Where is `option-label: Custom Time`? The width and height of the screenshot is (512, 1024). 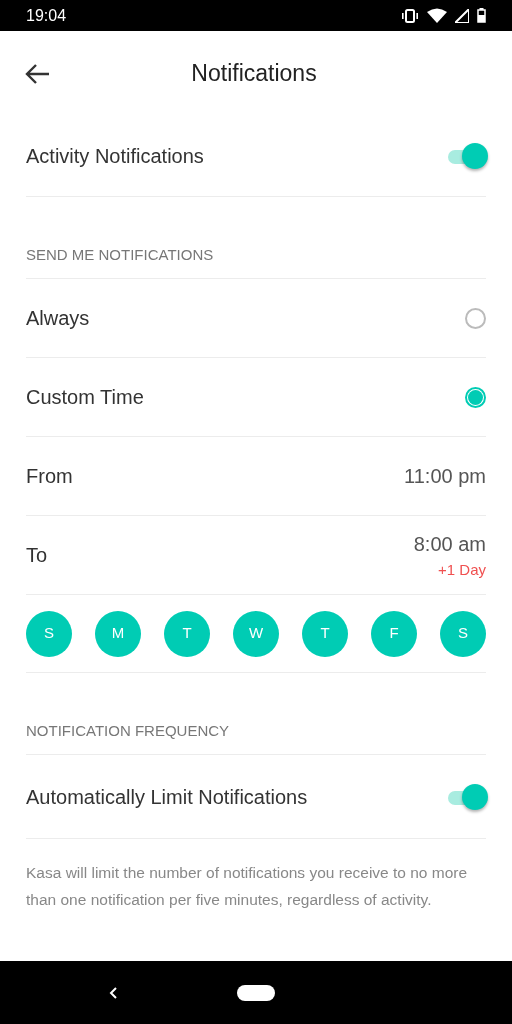 option-label: Custom Time is located at coordinates (85, 397).